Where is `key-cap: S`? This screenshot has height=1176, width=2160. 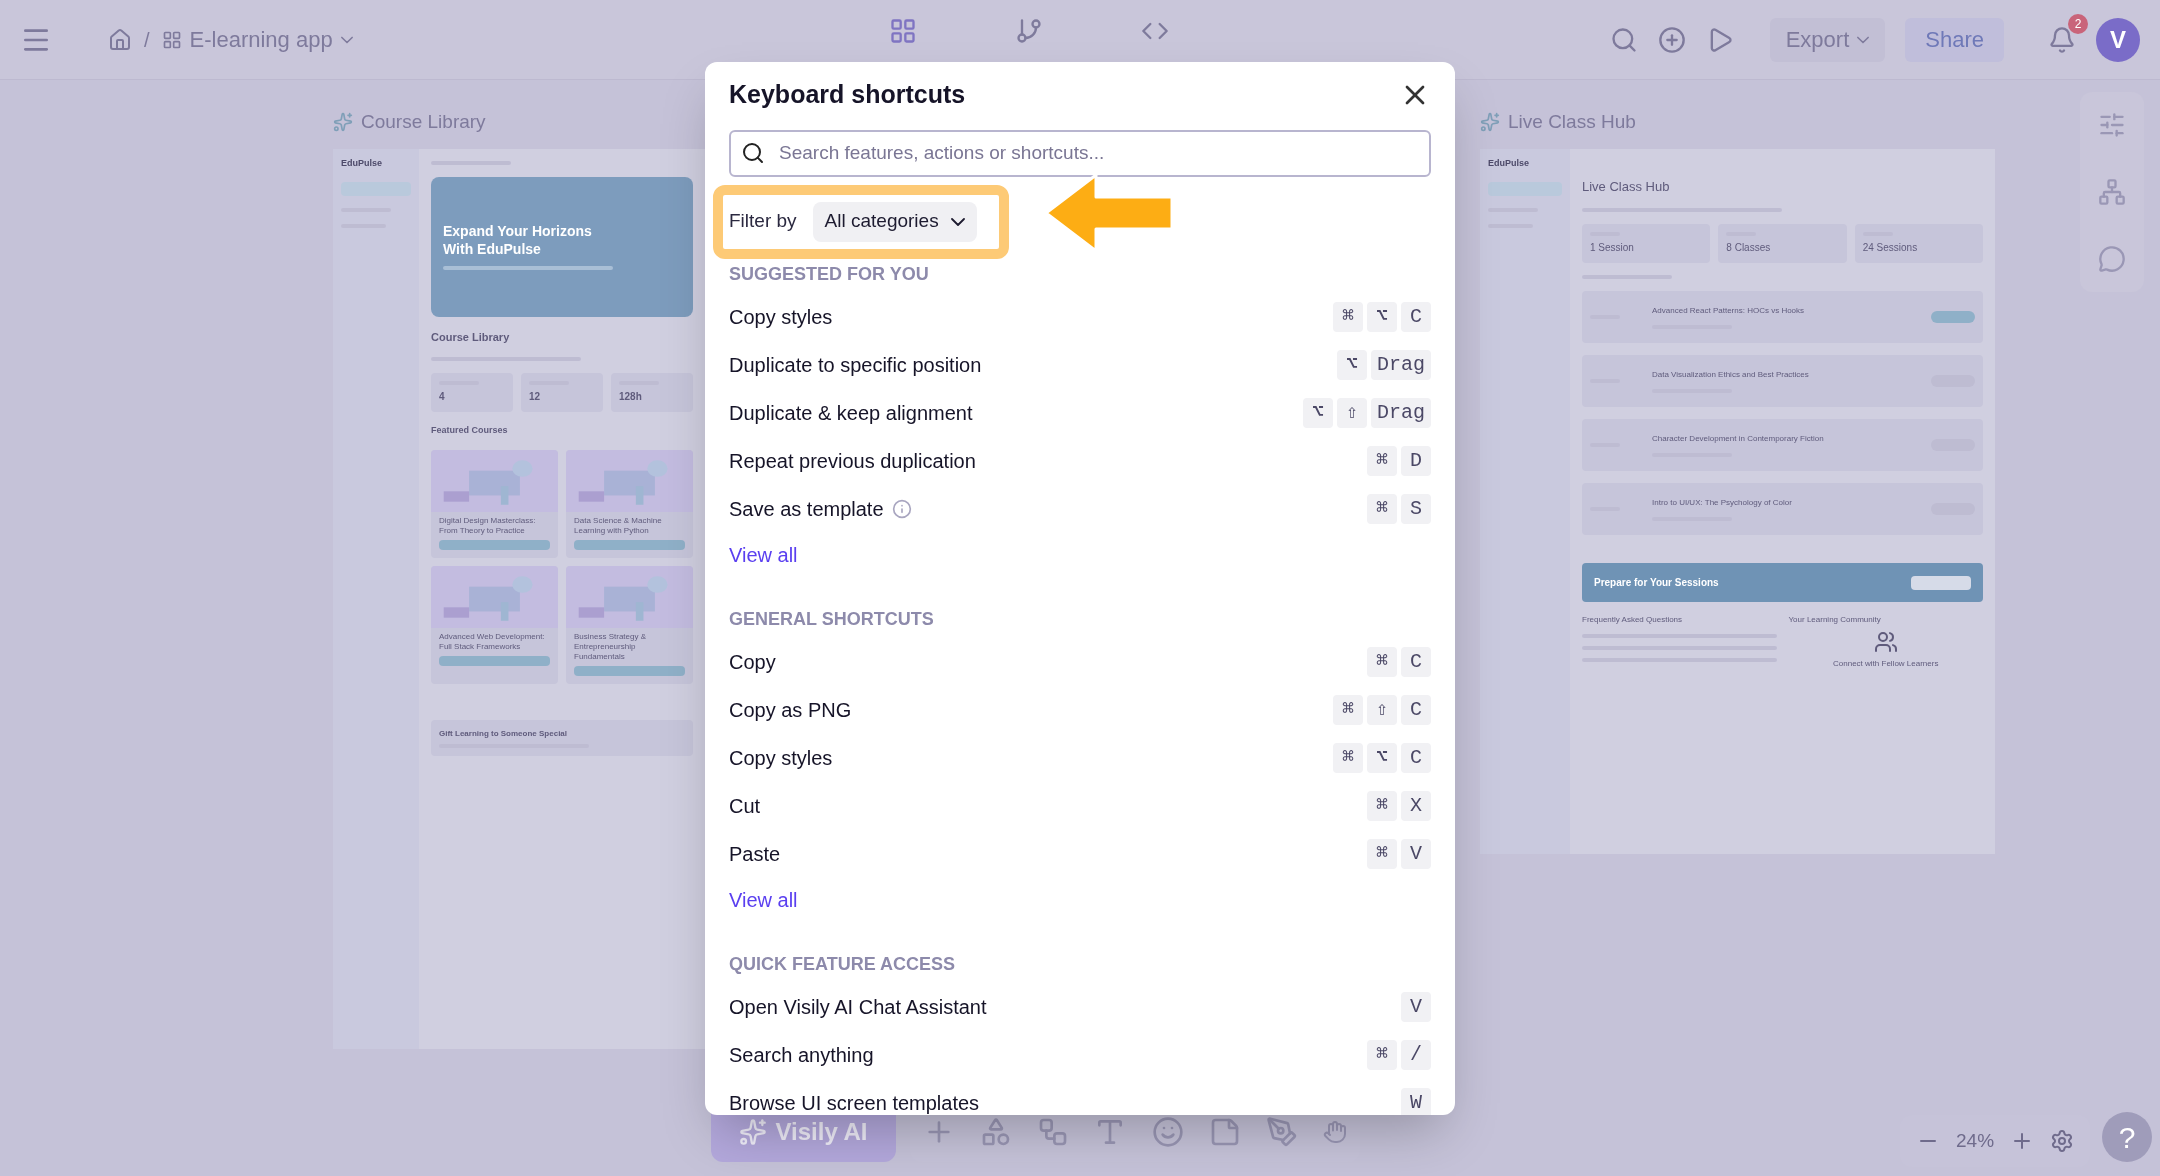
key-cap: S is located at coordinates (1416, 508).